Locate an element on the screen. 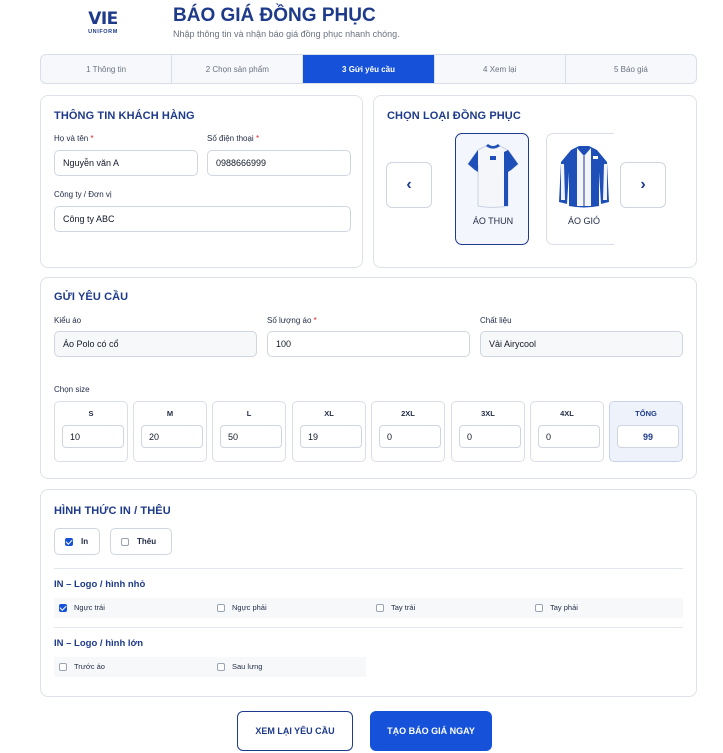  option-label: Trước áo is located at coordinates (89, 666).